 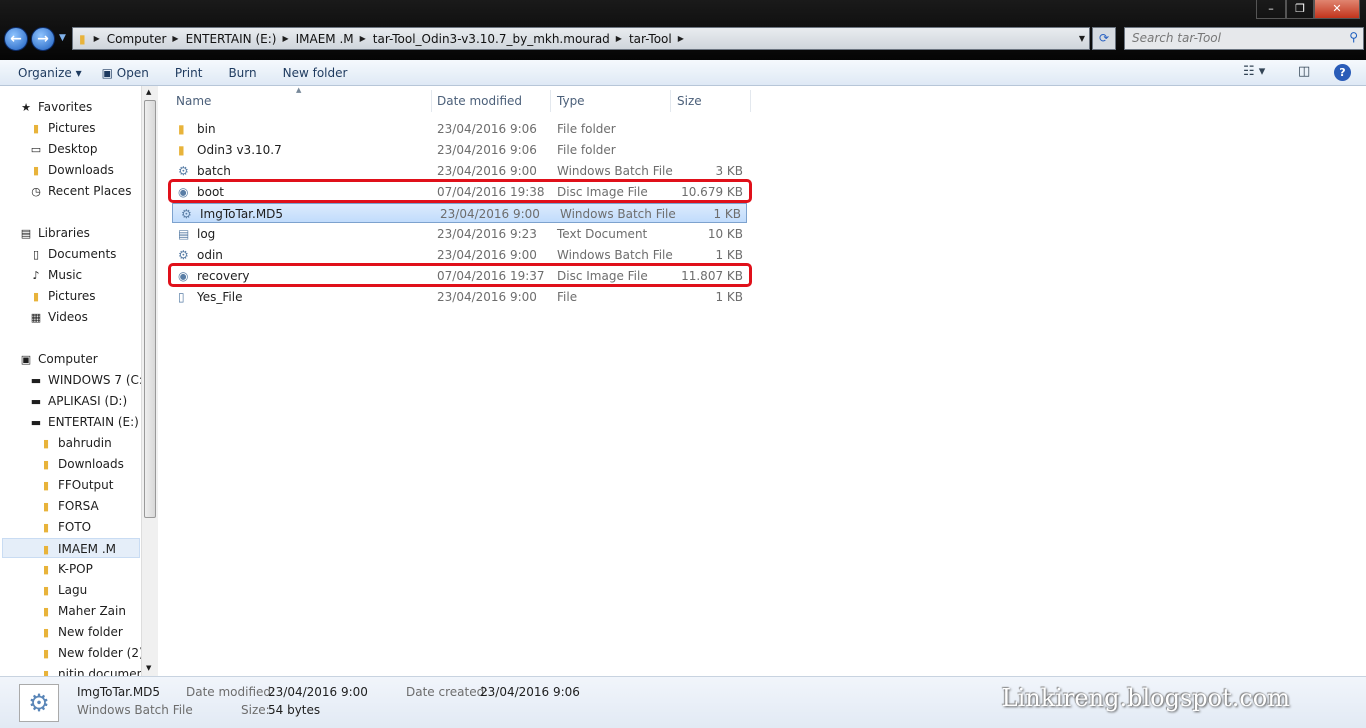 What do you see at coordinates (79, 191) in the screenshot?
I see `nav-item: ◷ Recent Places` at bounding box center [79, 191].